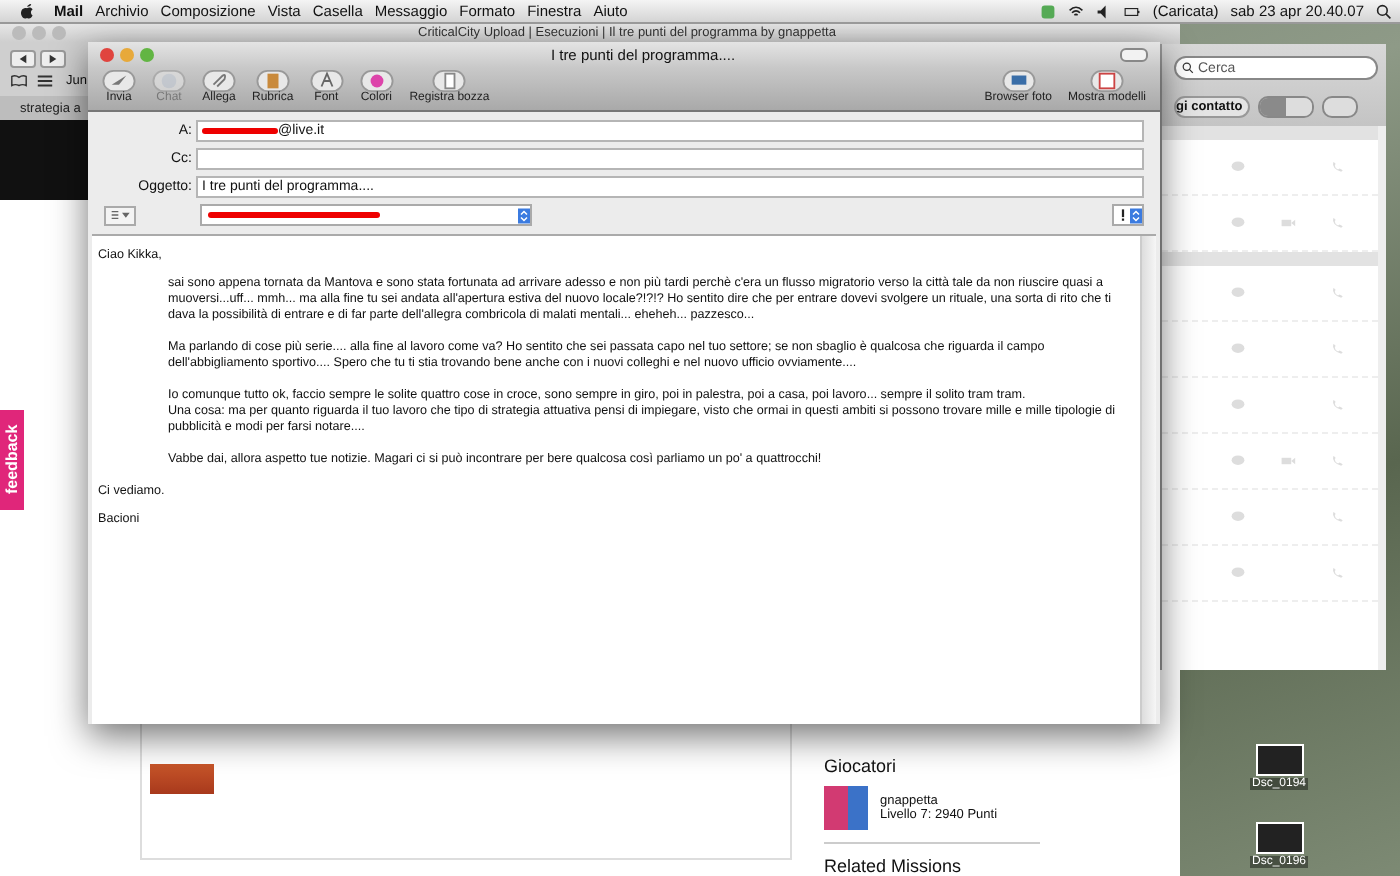  Describe the element at coordinates (366, 215) in the screenshot. I see `account-dropdown` at that location.